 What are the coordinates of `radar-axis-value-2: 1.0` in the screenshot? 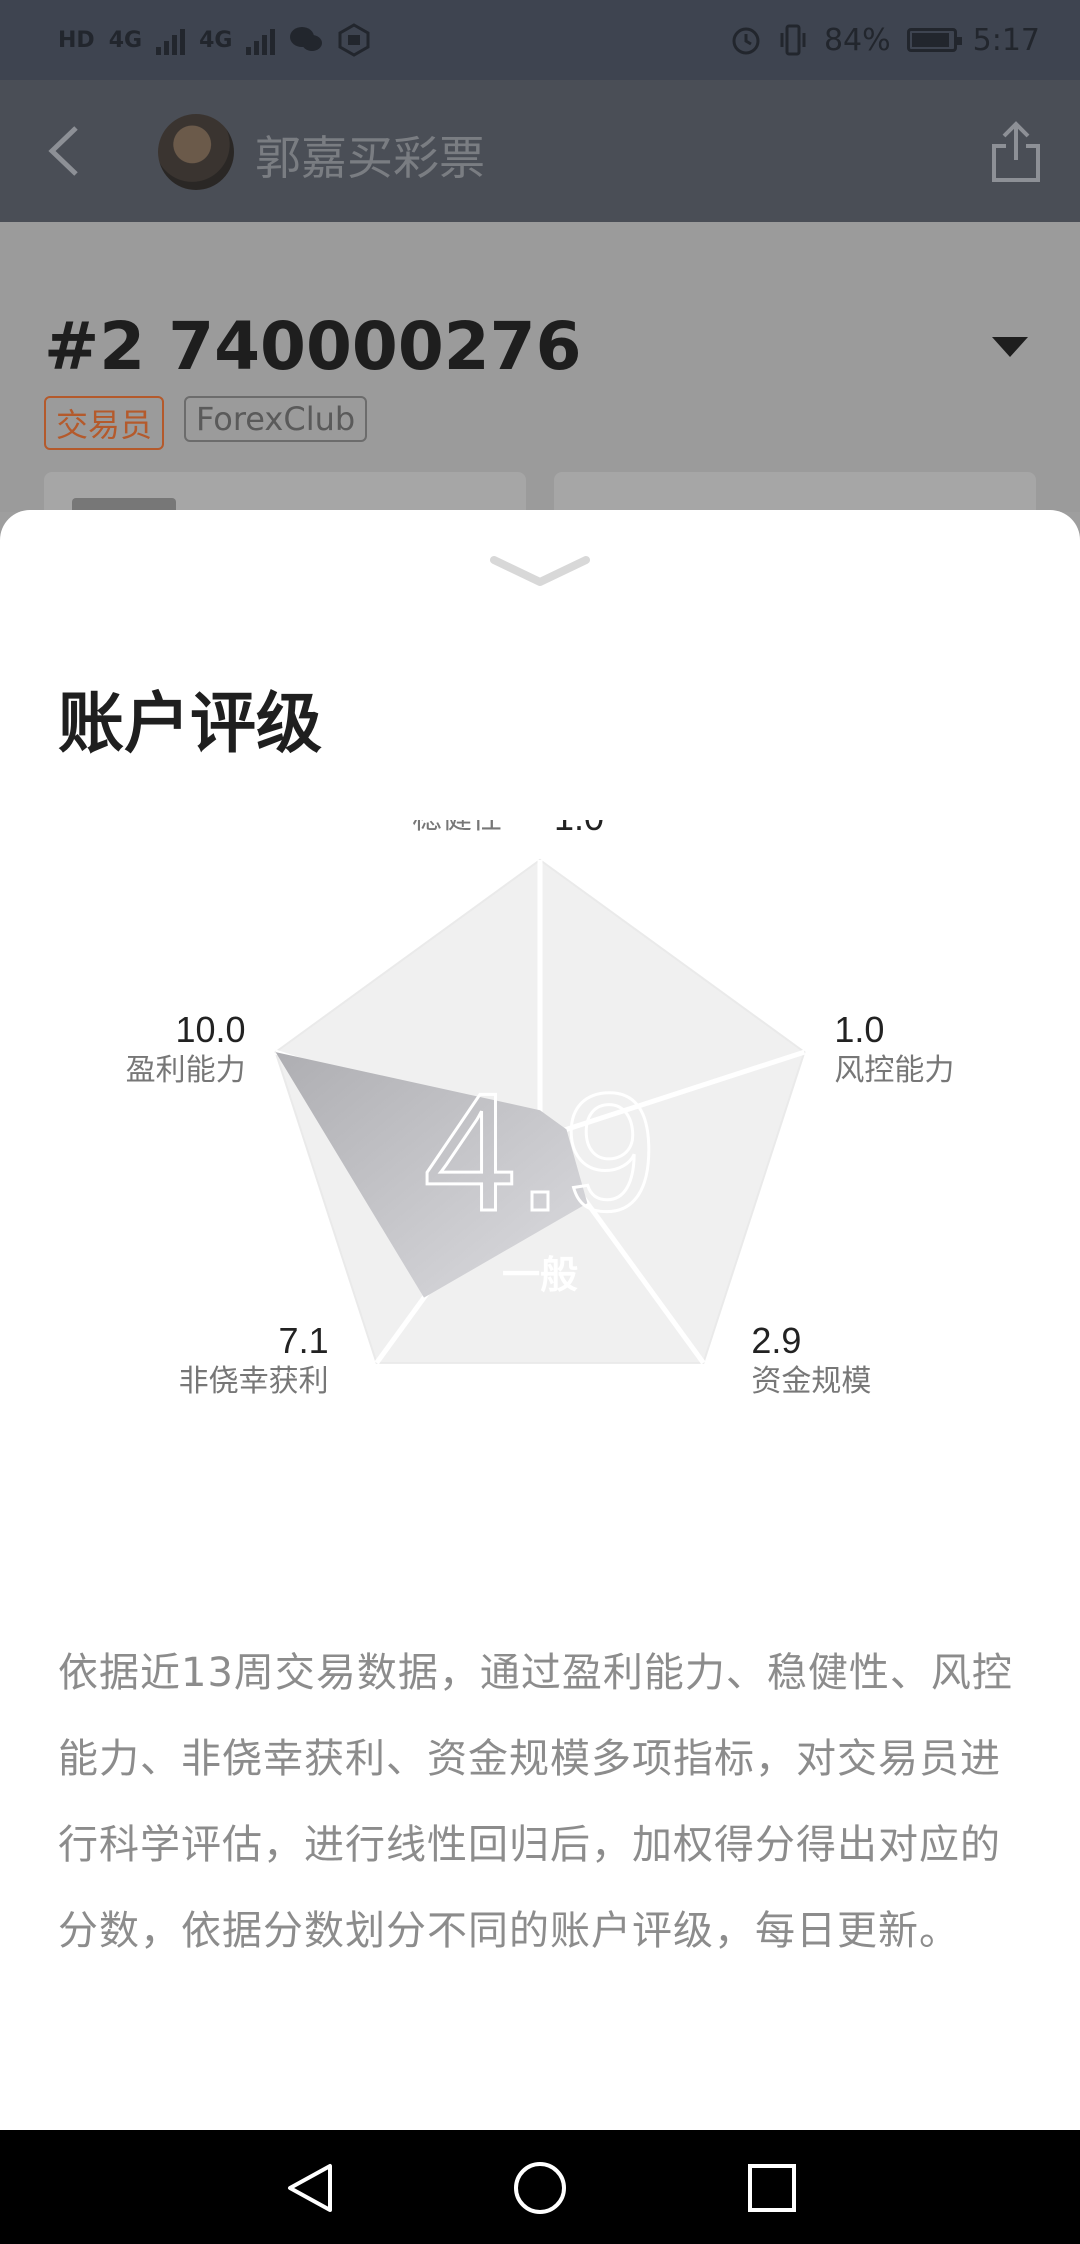 It's located at (859, 1029).